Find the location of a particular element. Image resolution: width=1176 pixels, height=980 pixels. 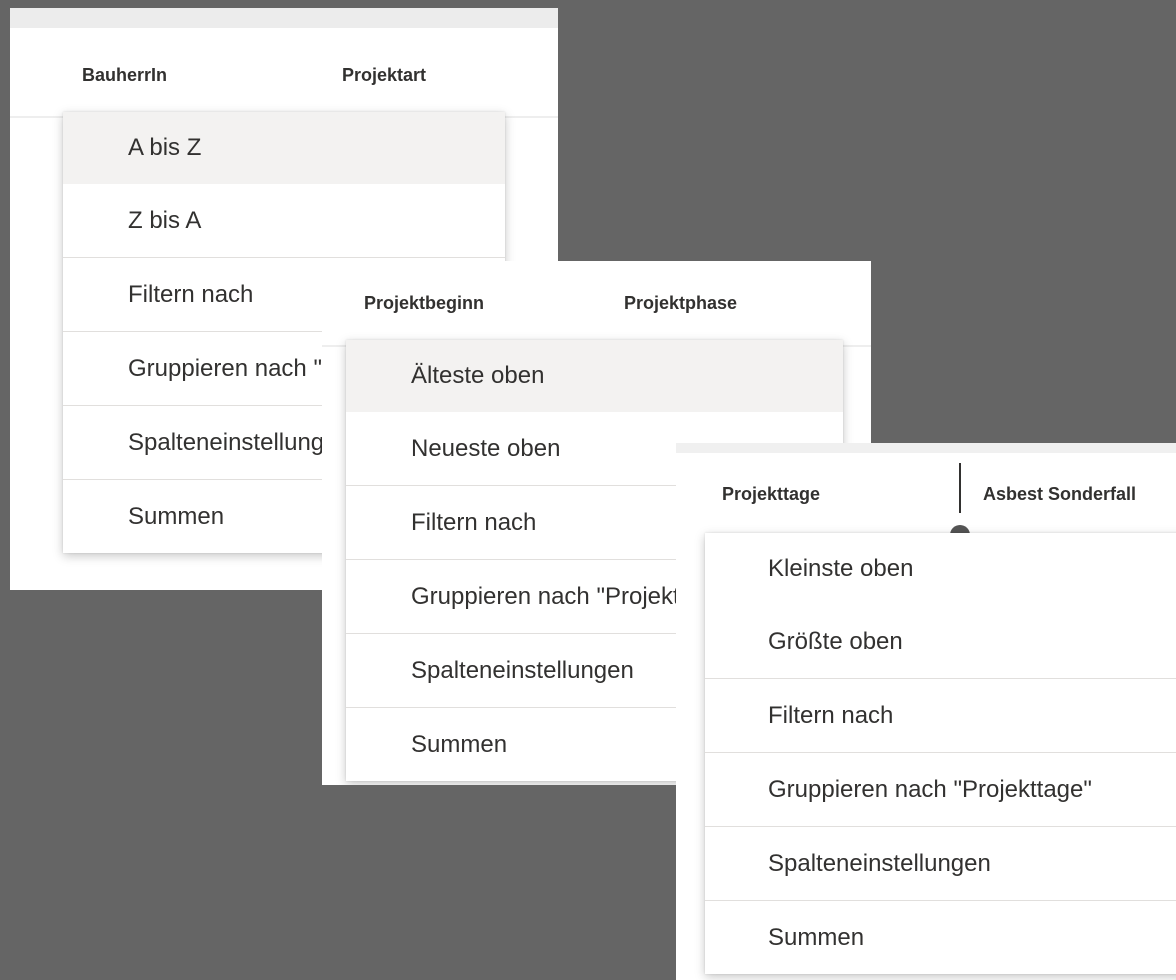

column-header-bauherrin: BauherrIn is located at coordinates (124, 75).